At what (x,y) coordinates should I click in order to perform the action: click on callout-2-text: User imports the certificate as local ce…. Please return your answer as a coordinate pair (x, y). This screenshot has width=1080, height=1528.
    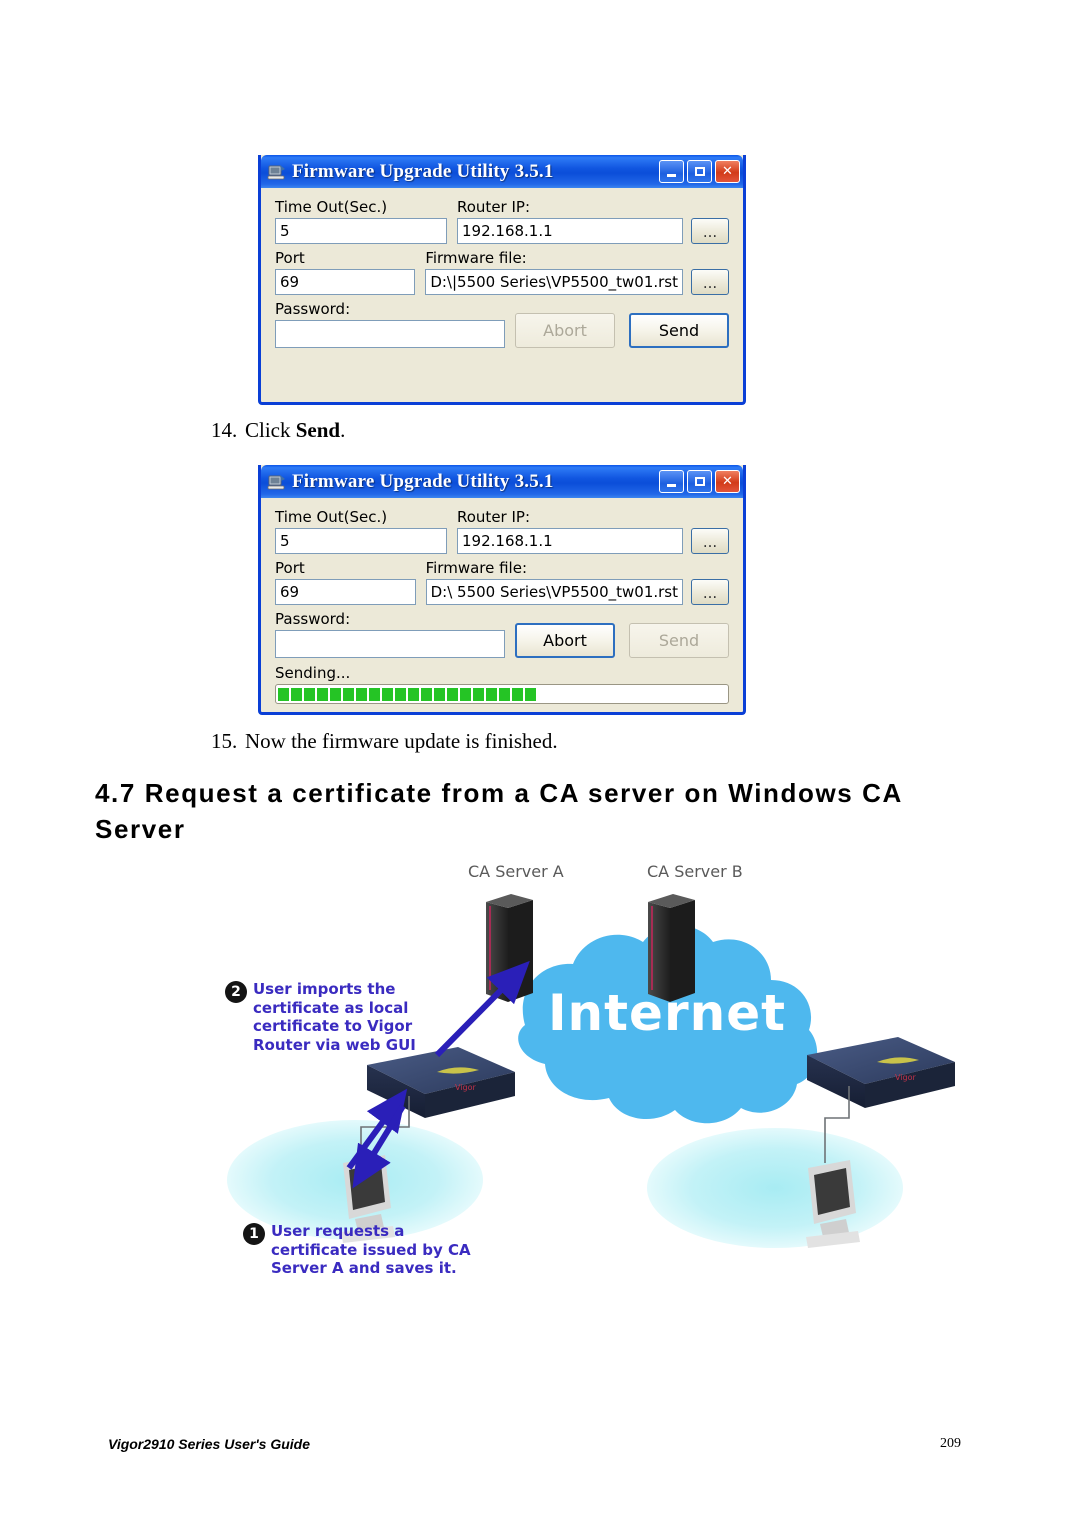
    Looking at the image, I should click on (334, 1017).